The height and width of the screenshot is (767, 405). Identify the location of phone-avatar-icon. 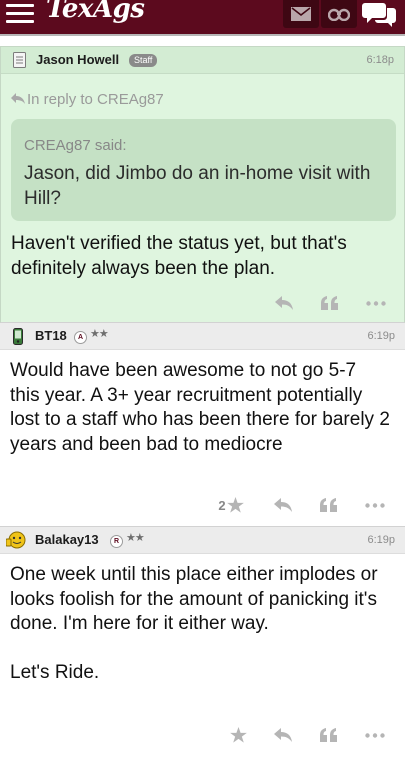
(18, 336).